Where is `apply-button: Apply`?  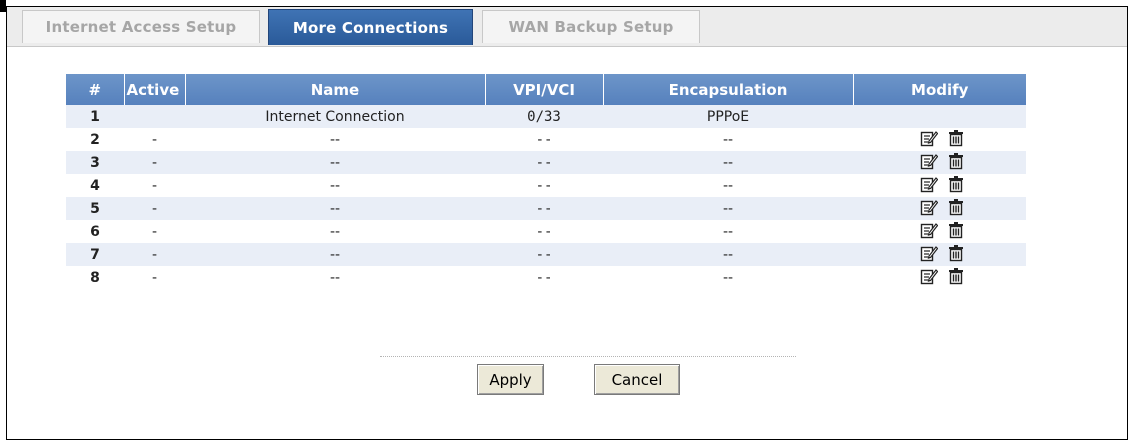 apply-button: Apply is located at coordinates (510, 379).